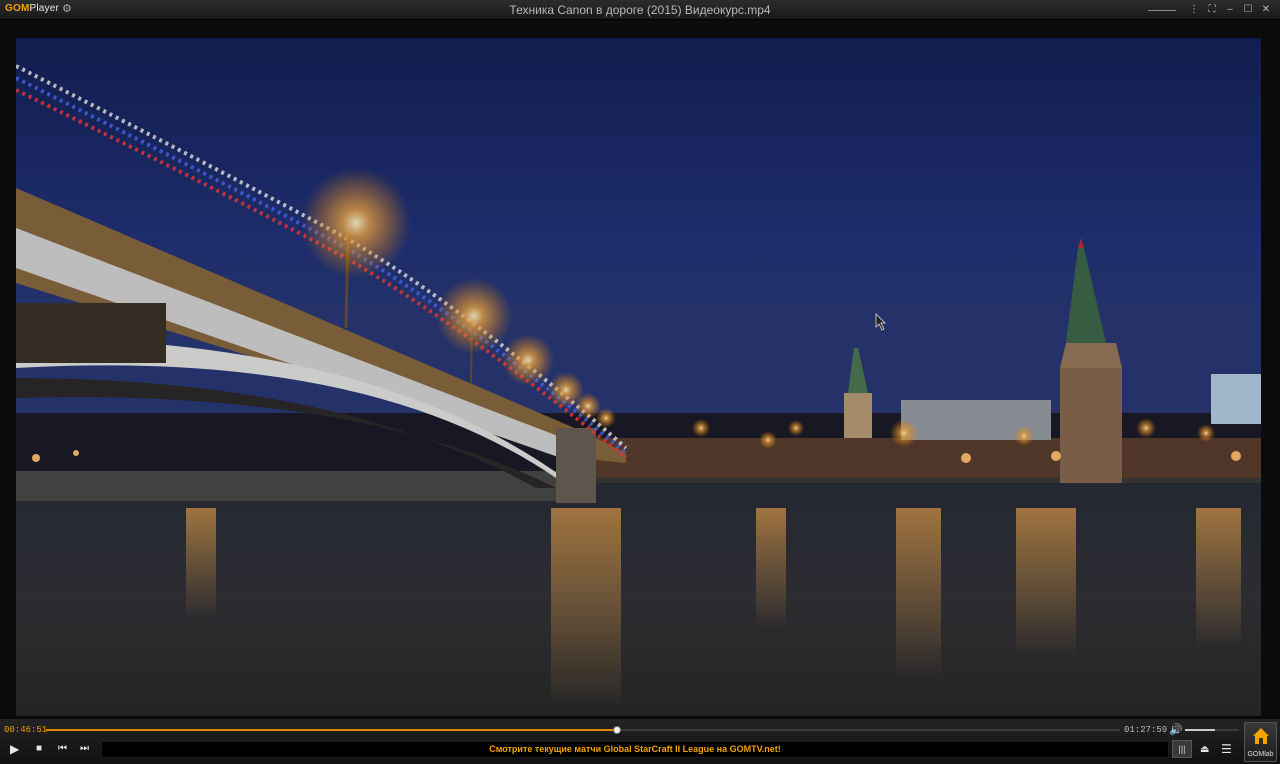  What do you see at coordinates (1248, 10) in the screenshot?
I see `maximize-icon: ☐` at bounding box center [1248, 10].